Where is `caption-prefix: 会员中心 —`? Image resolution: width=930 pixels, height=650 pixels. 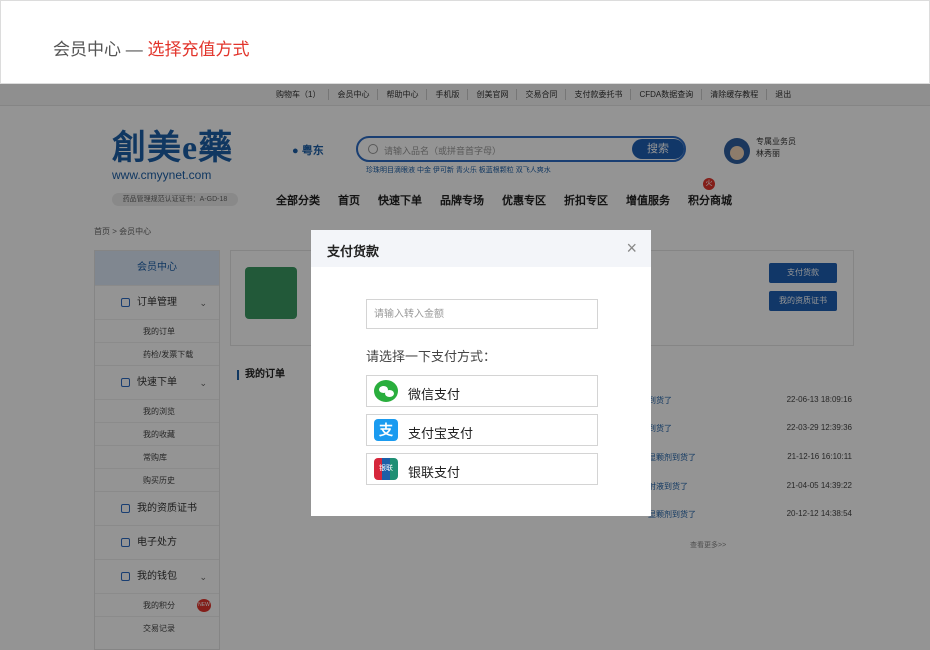 caption-prefix: 会员中心 — is located at coordinates (100, 49).